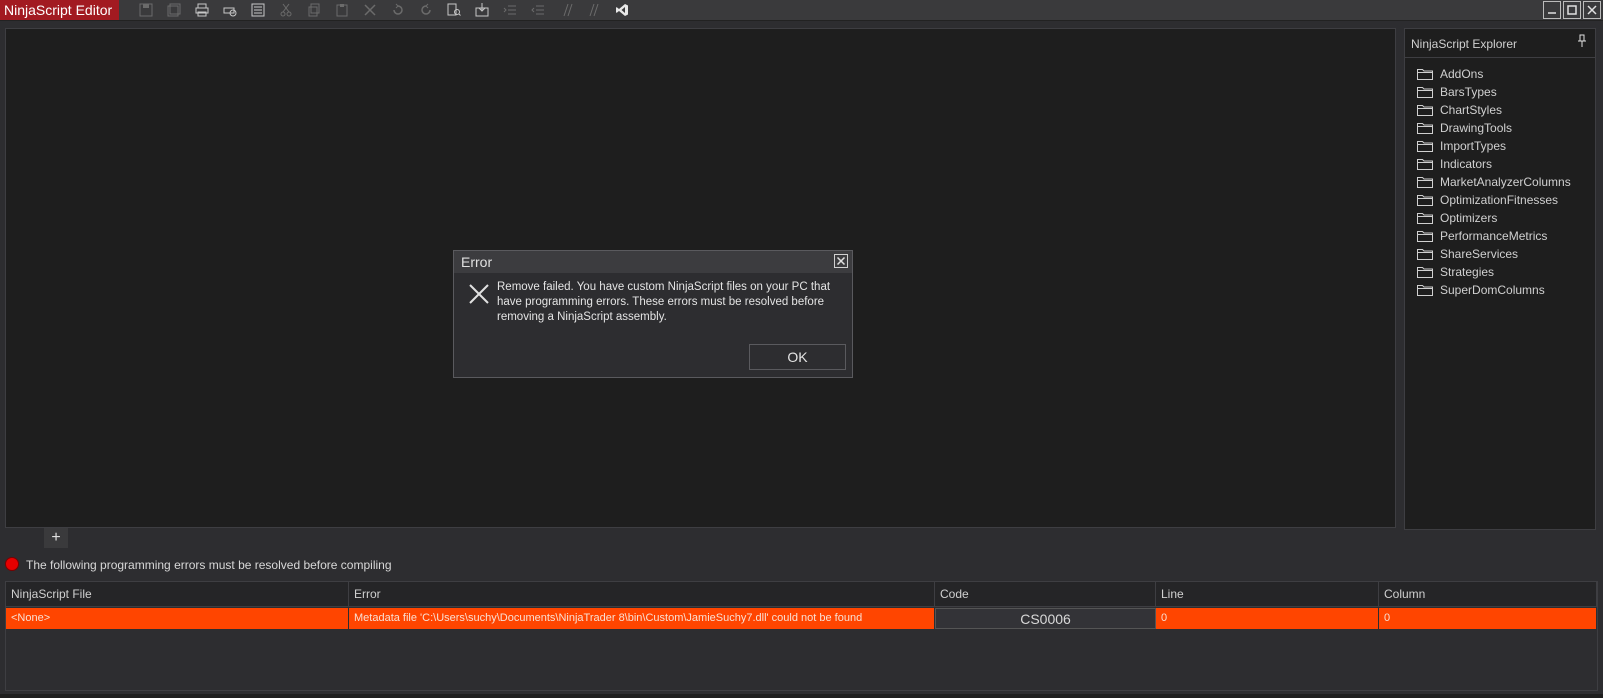 This screenshot has height=698, width=1603. I want to click on folder-item: Optimizers, so click(1494, 218).